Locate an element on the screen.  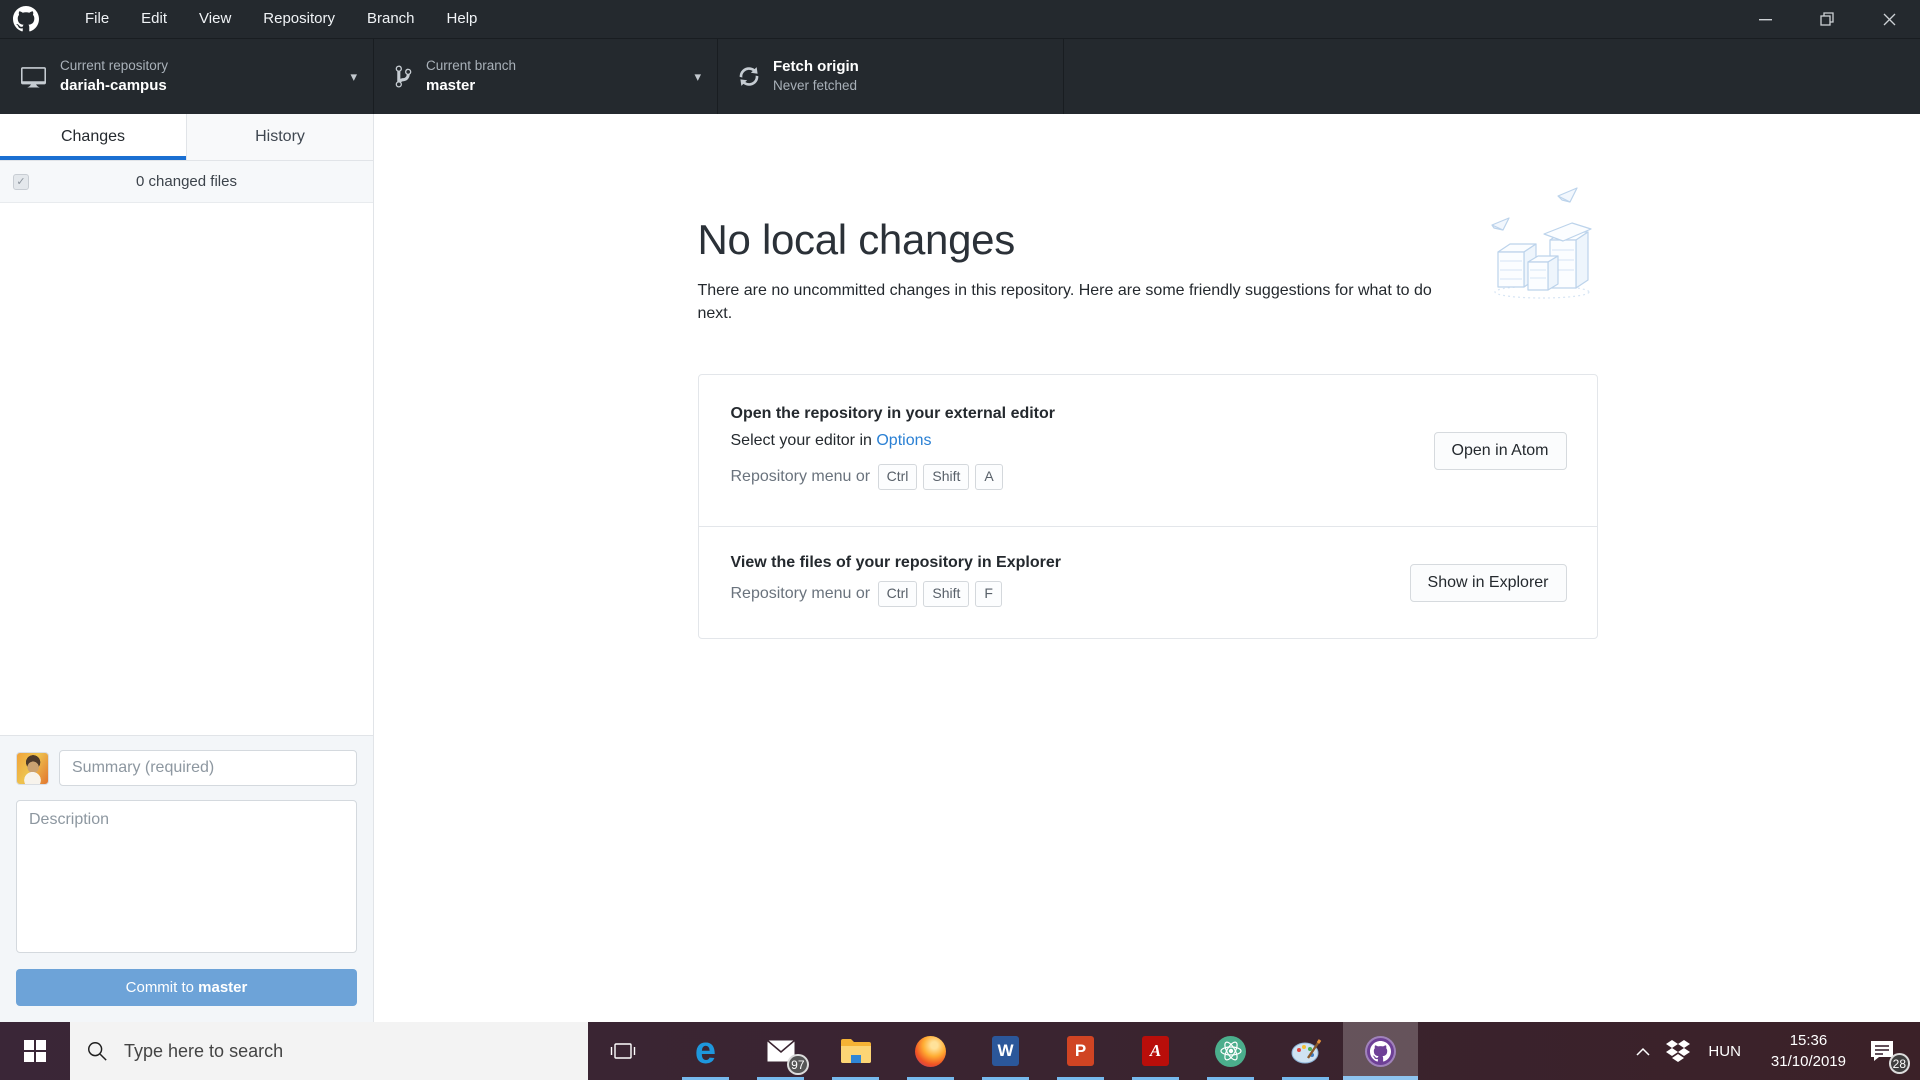
menu-edit: Edit is located at coordinates (154, 19).